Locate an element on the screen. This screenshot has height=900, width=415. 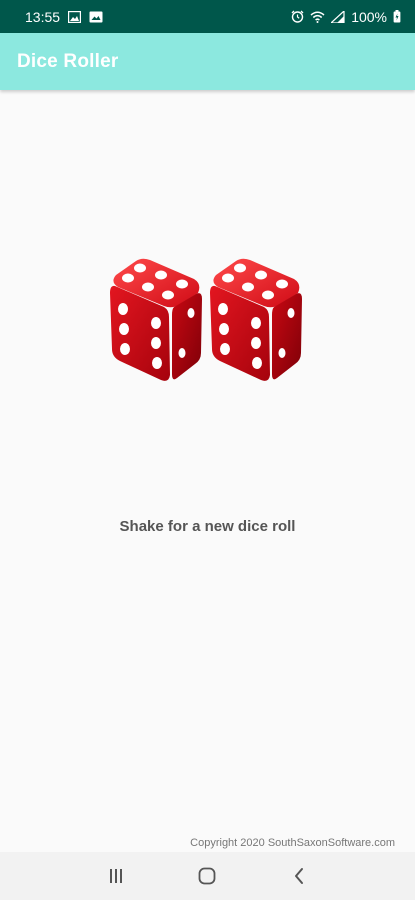
gallery-icon is located at coordinates (96, 17).